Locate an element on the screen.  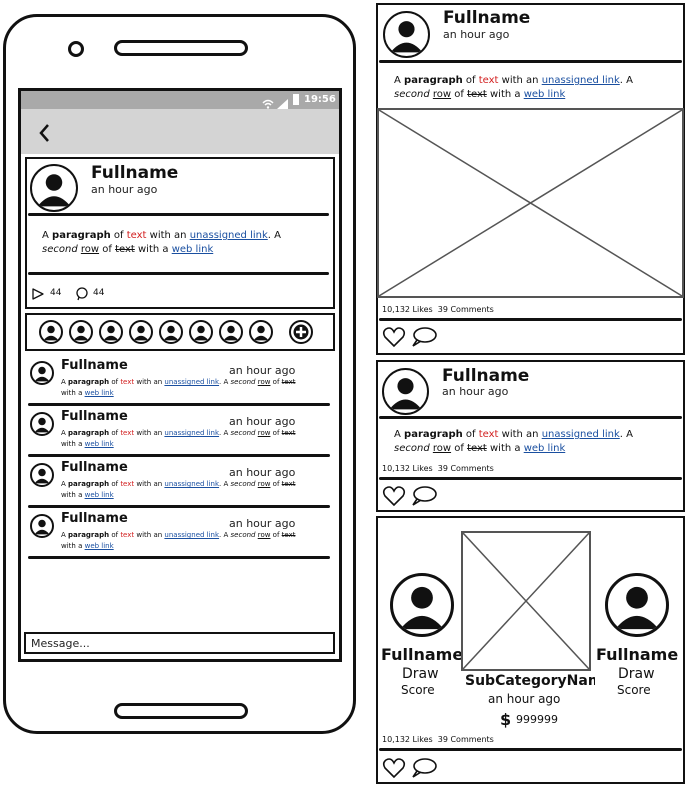
card3-like-button is located at coordinates (394, 768).